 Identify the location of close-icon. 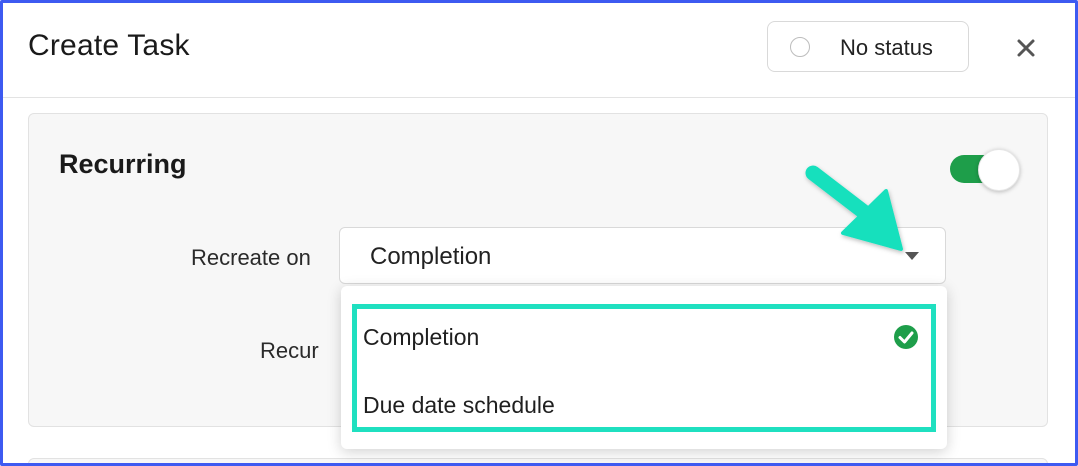
(1026, 48).